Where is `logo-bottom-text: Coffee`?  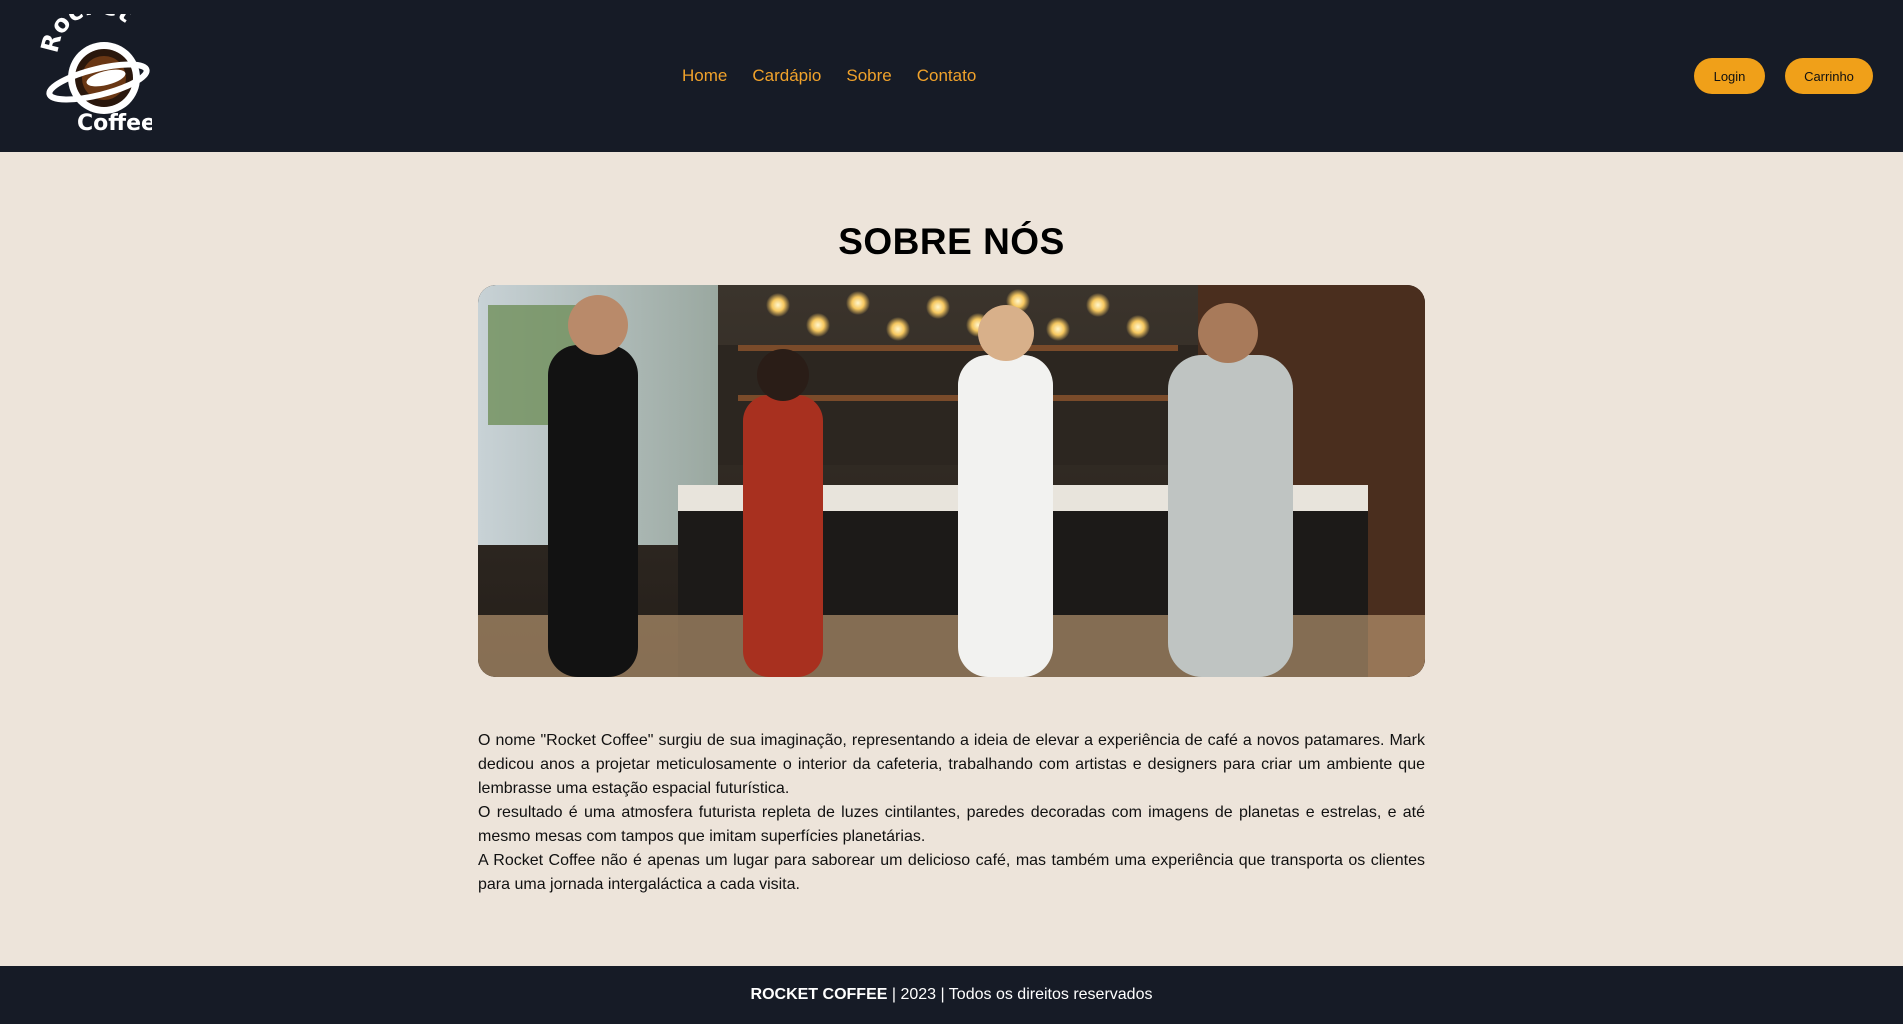 logo-bottom-text: Coffee is located at coordinates (114, 123).